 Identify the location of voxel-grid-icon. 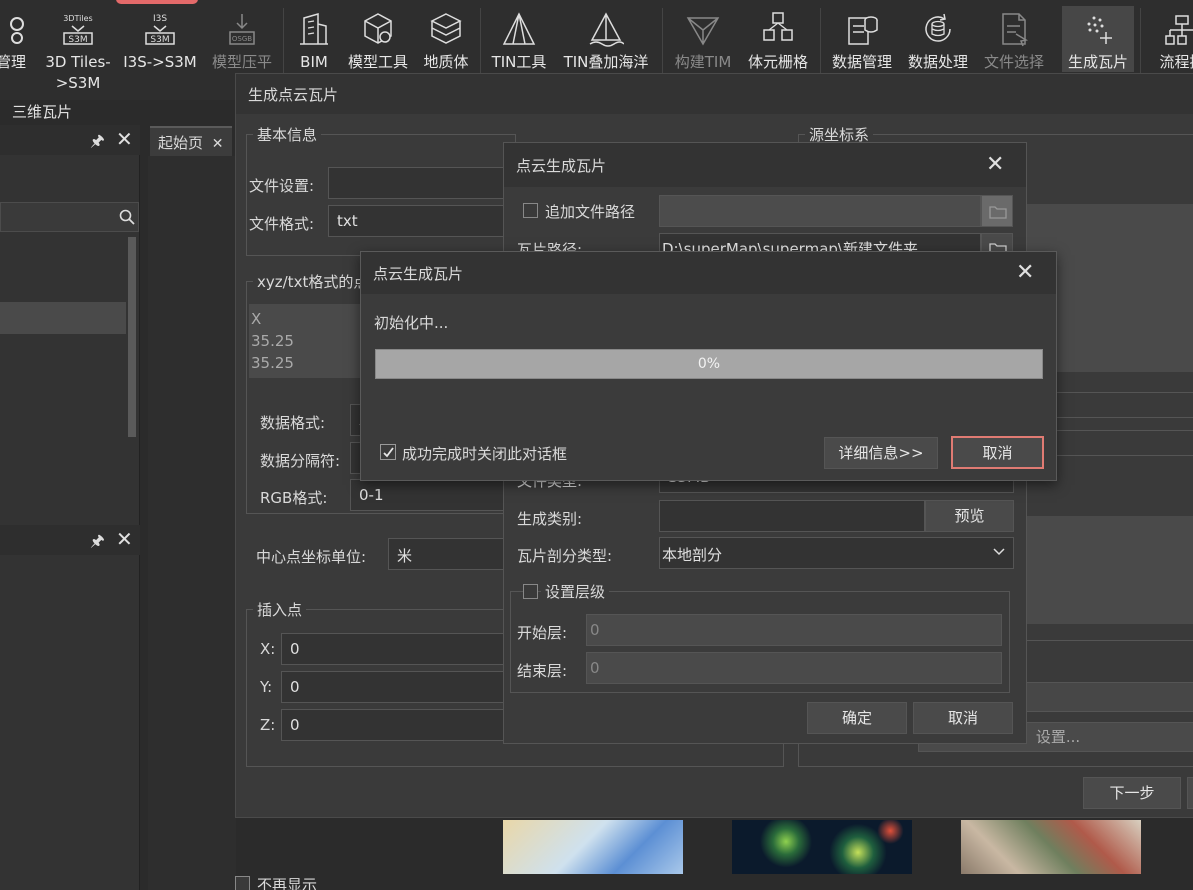
(778, 26).